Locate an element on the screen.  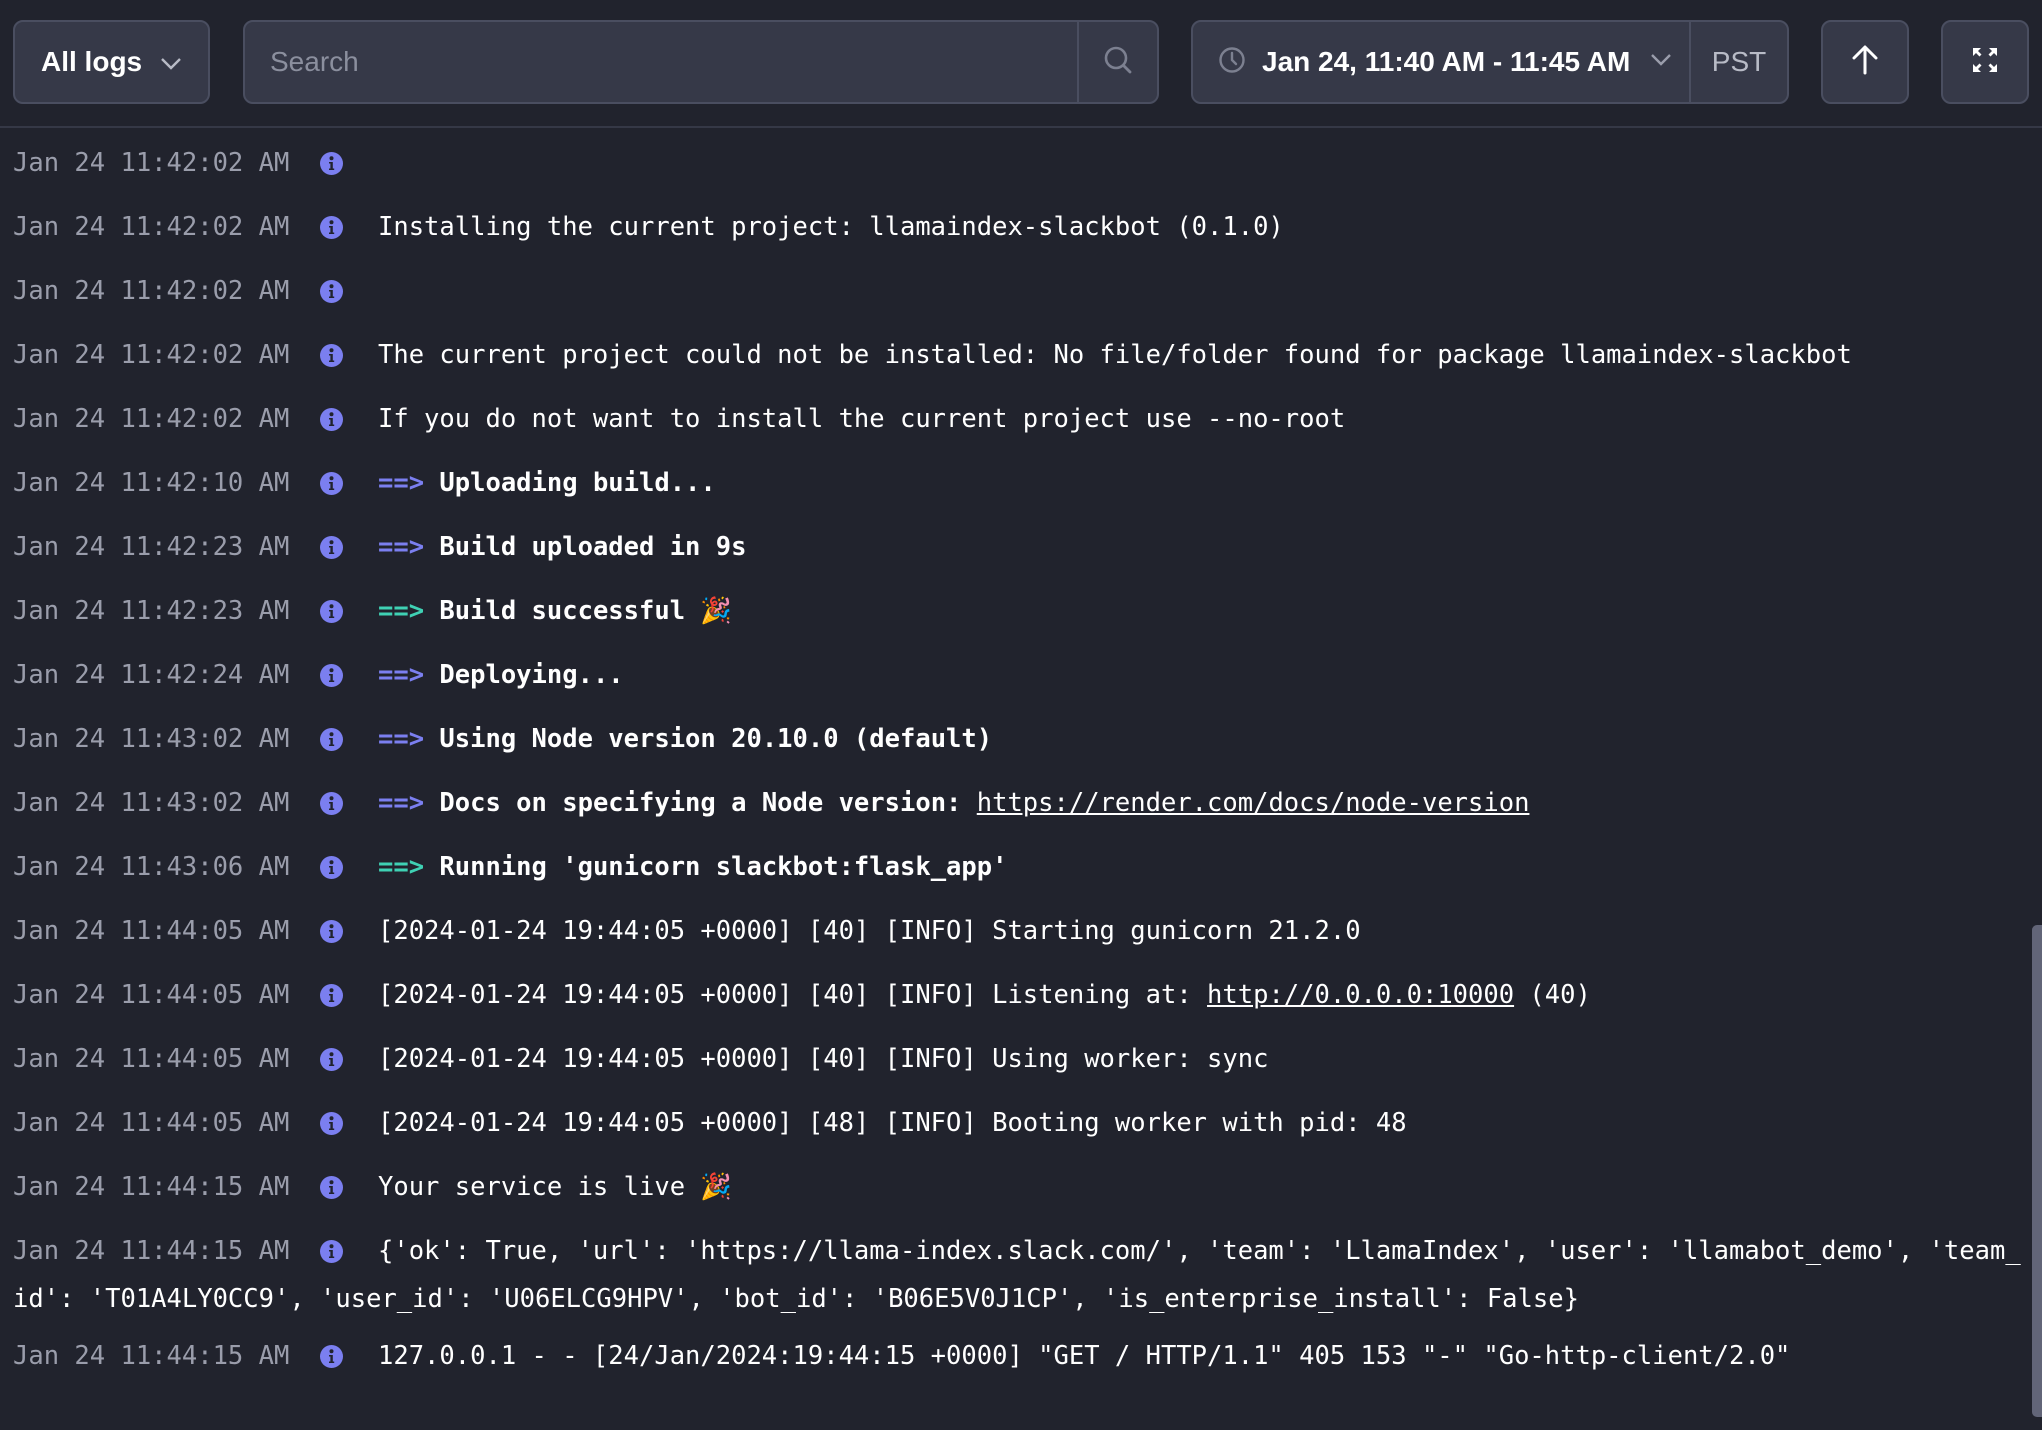
log-text: Running 'gunicorn slackbot:flask_app' is located at coordinates (716, 867).